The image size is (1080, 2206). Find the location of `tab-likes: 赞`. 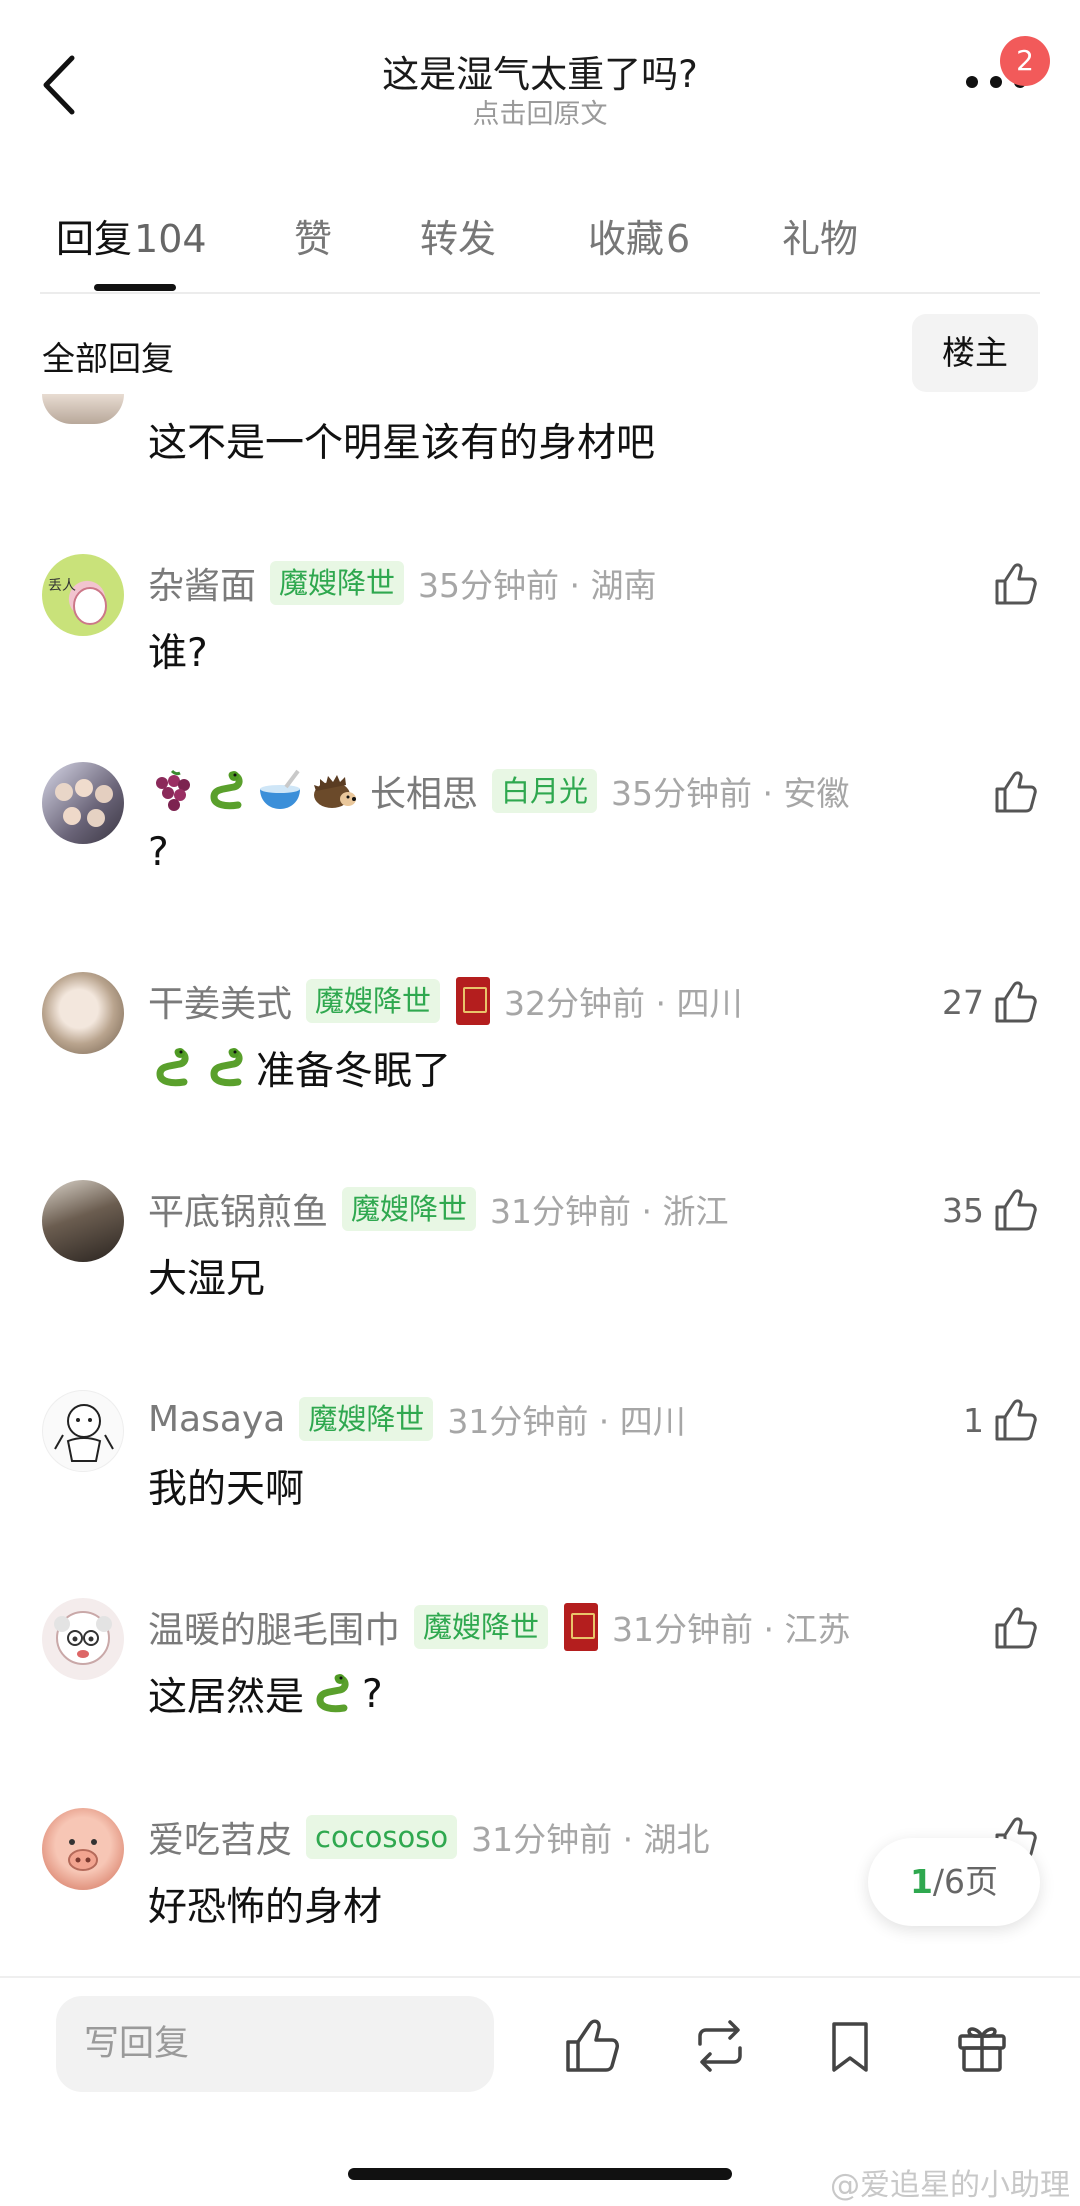

tab-likes: 赞 is located at coordinates (313, 235).